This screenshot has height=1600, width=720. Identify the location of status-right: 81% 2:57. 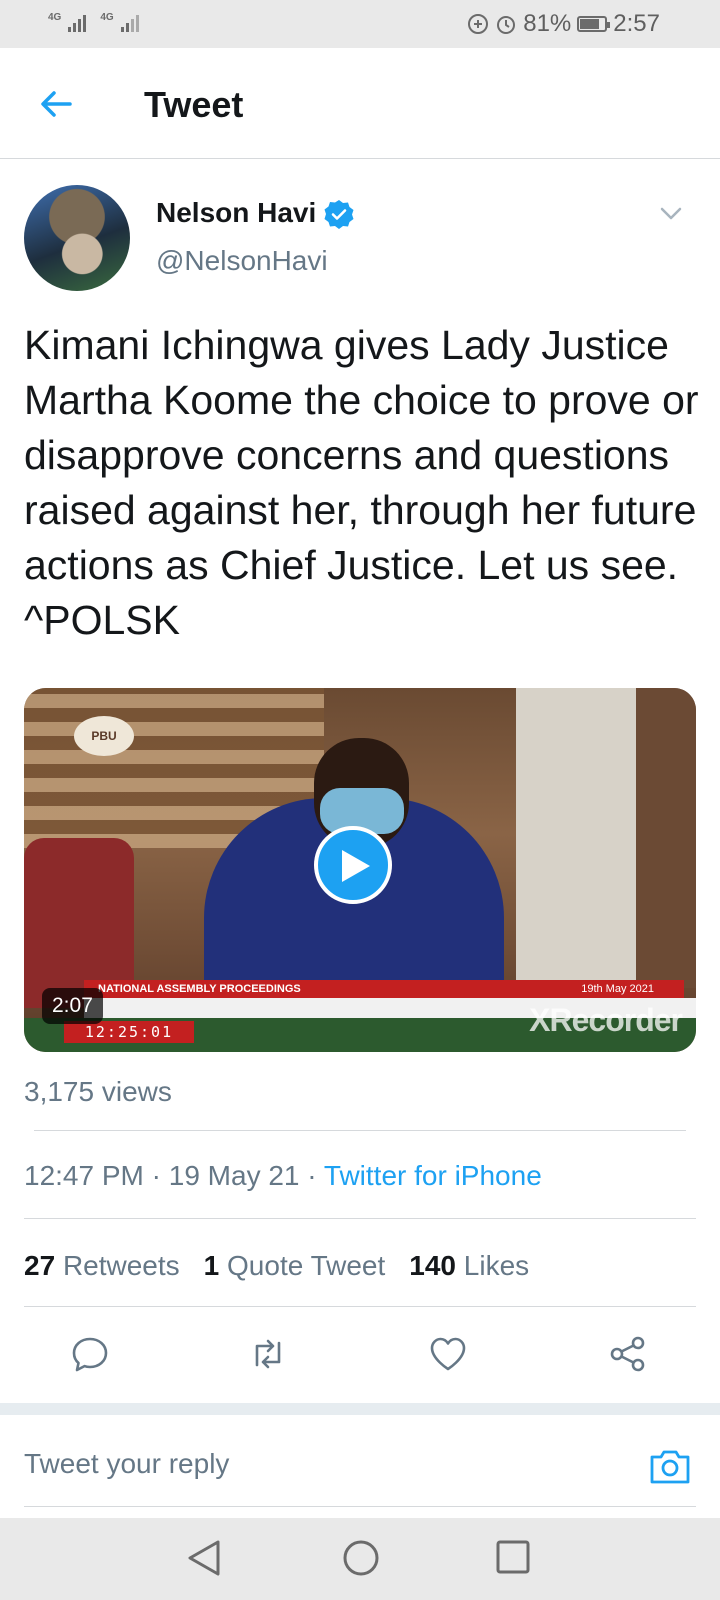
(563, 24).